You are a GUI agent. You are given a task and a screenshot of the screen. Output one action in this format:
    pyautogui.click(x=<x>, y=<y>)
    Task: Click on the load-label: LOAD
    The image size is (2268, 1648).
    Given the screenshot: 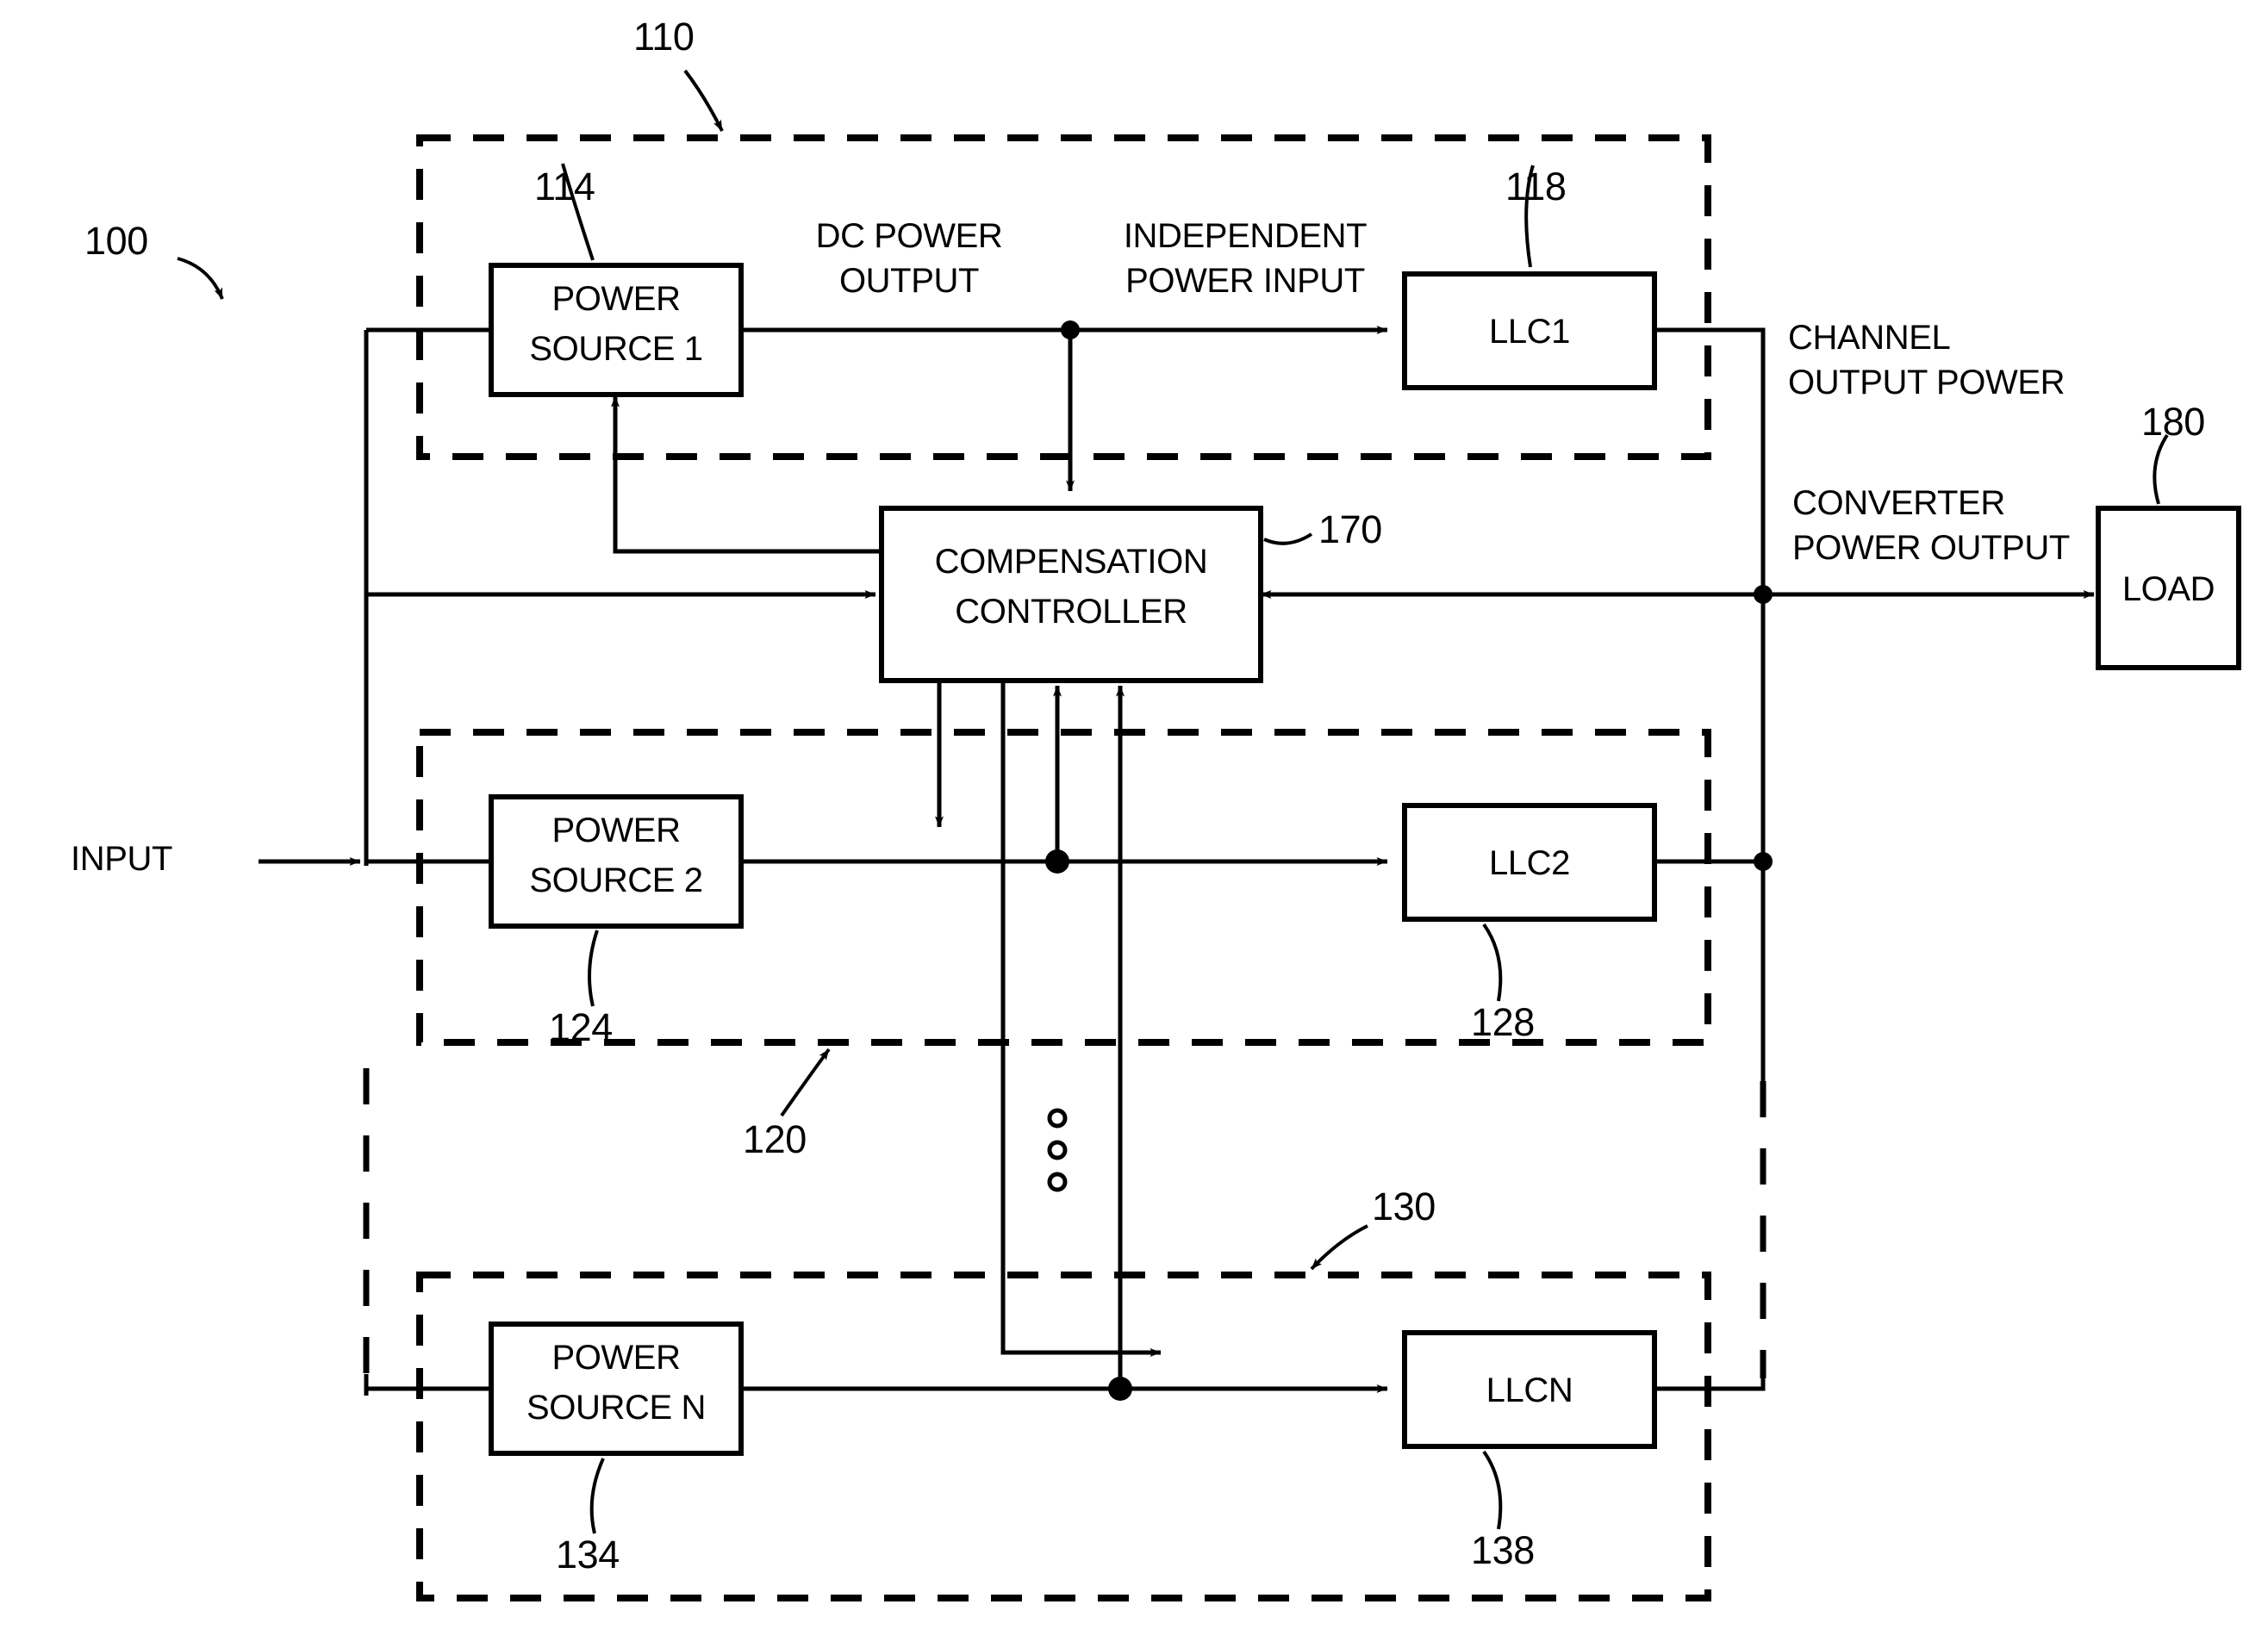 What is the action you would take?
    pyautogui.click(x=2168, y=589)
    